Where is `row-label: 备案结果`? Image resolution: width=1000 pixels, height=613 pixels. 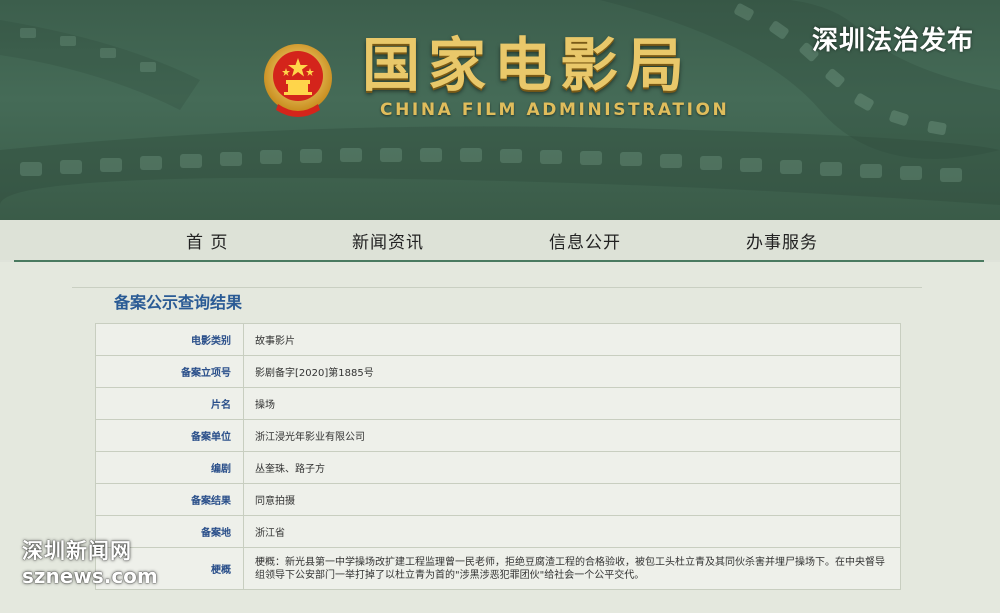 row-label: 备案结果 is located at coordinates (169, 499).